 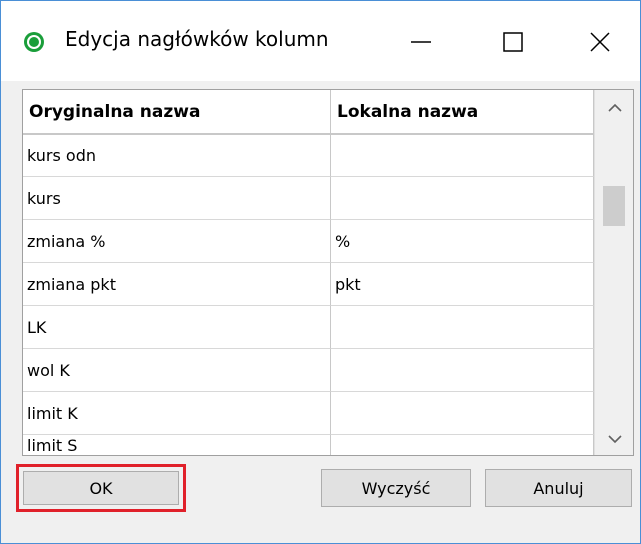 What do you see at coordinates (177, 413) in the screenshot?
I see `cell-original: limit K` at bounding box center [177, 413].